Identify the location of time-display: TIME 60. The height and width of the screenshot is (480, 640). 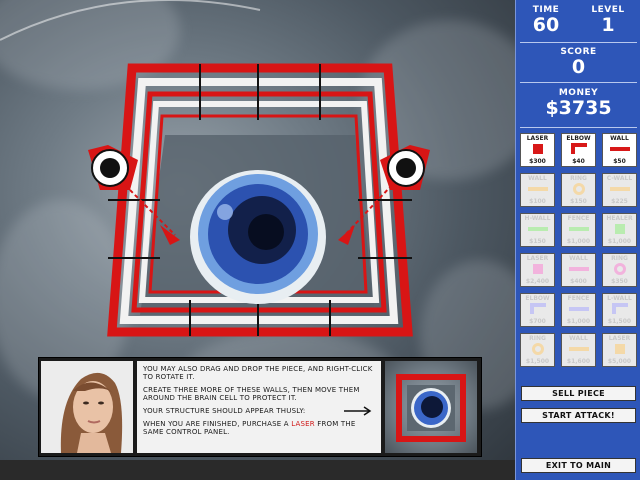
(546, 20).